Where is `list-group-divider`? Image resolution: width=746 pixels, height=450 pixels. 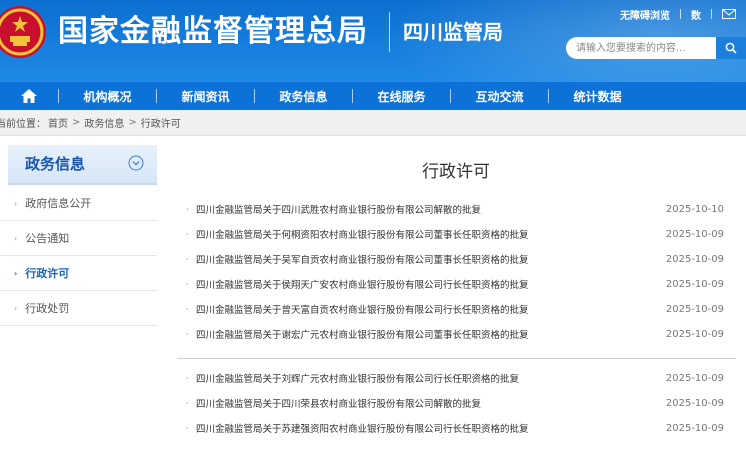
list-group-divider is located at coordinates (456, 358).